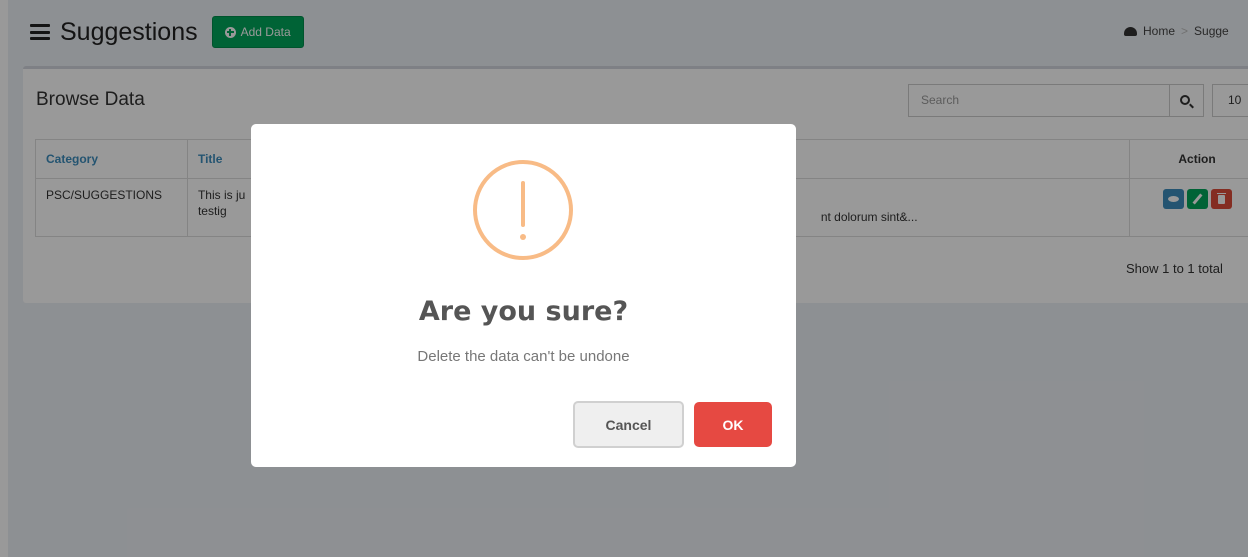  I want to click on ok-button: OK, so click(733, 424).